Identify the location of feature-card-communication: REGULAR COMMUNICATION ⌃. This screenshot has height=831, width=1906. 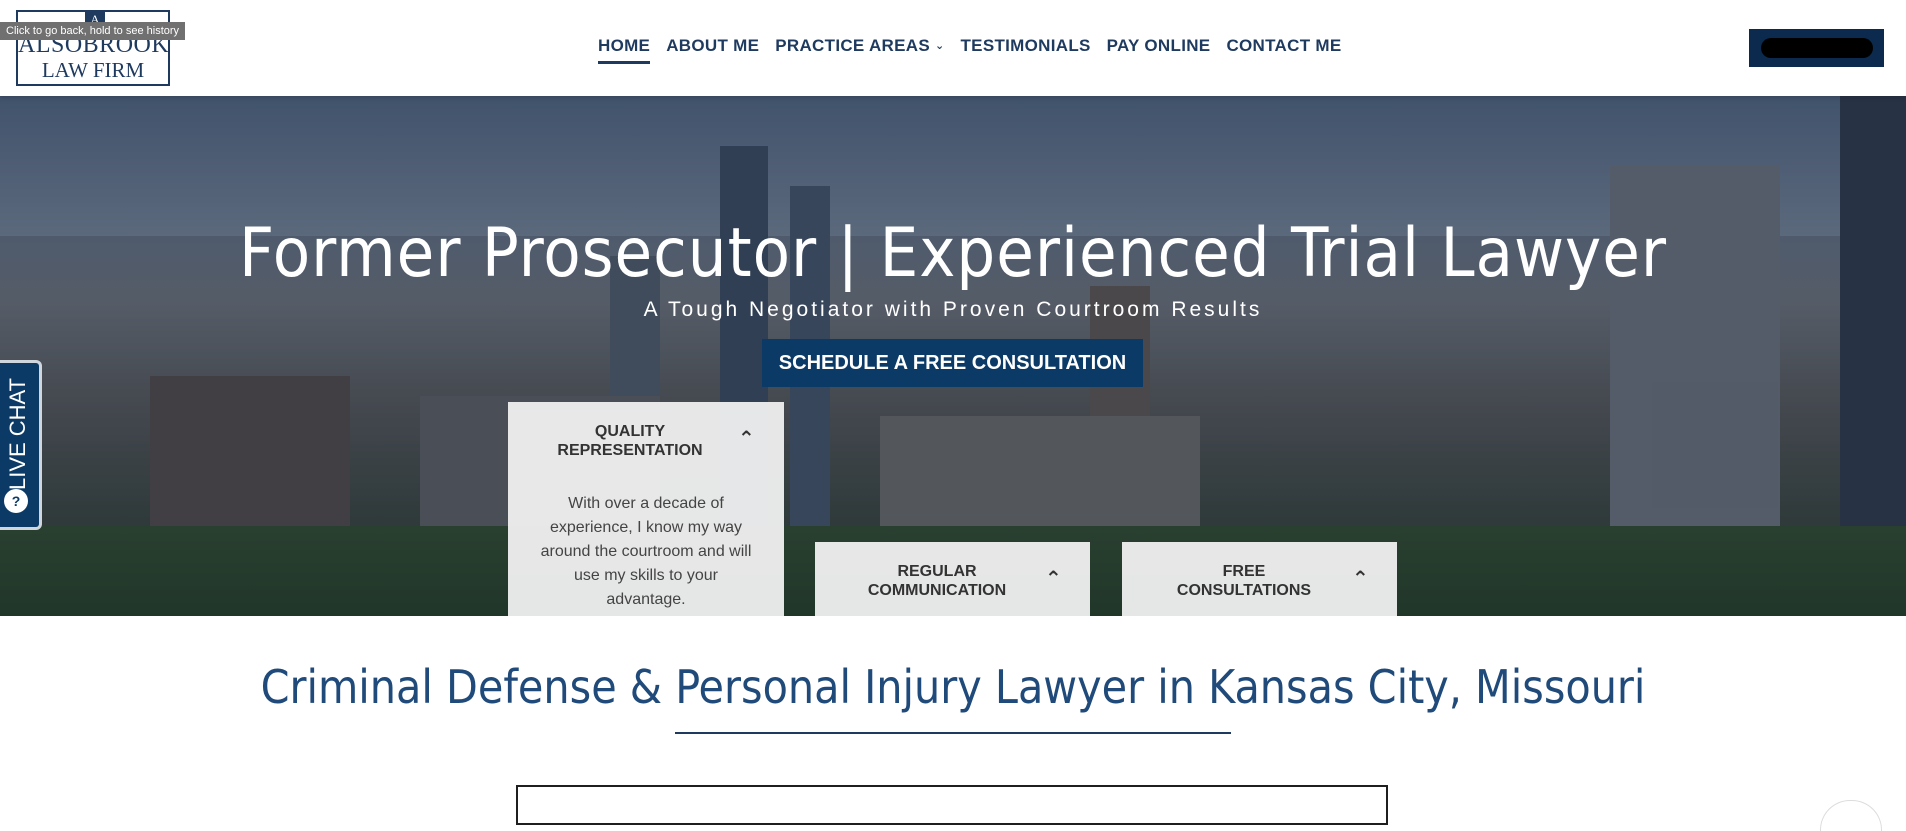
(952, 579).